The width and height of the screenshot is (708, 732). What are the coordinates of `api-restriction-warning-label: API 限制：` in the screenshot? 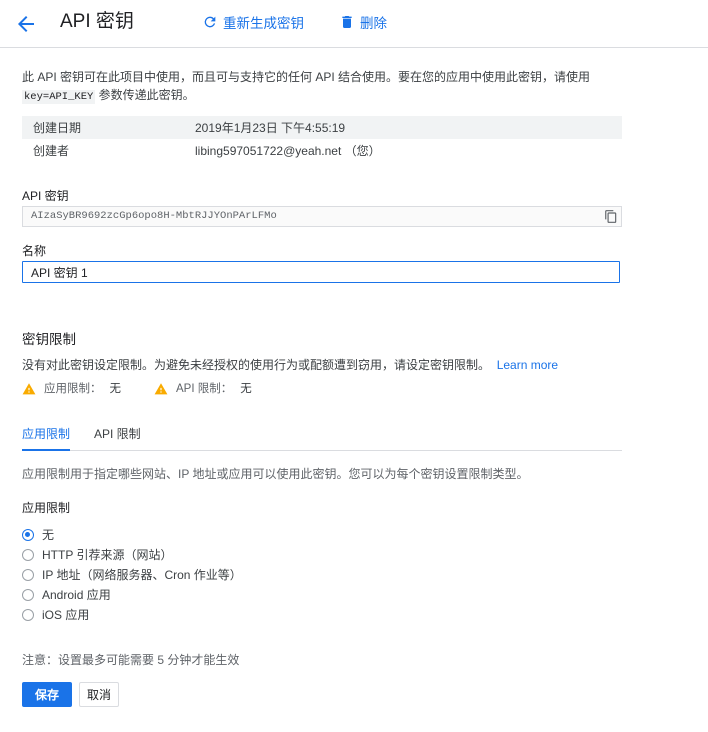 It's located at (204, 389).